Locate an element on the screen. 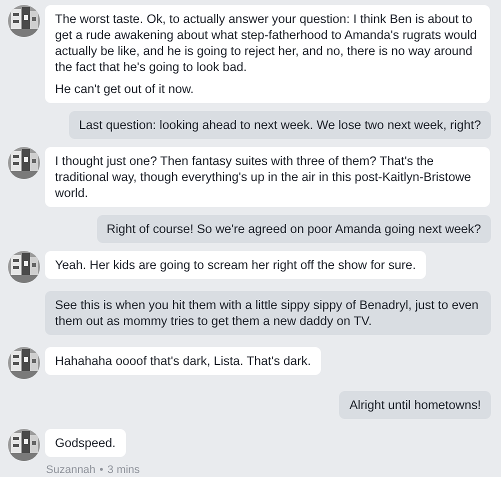 This screenshot has height=477, width=501. message-time: 3 mins is located at coordinates (123, 470).